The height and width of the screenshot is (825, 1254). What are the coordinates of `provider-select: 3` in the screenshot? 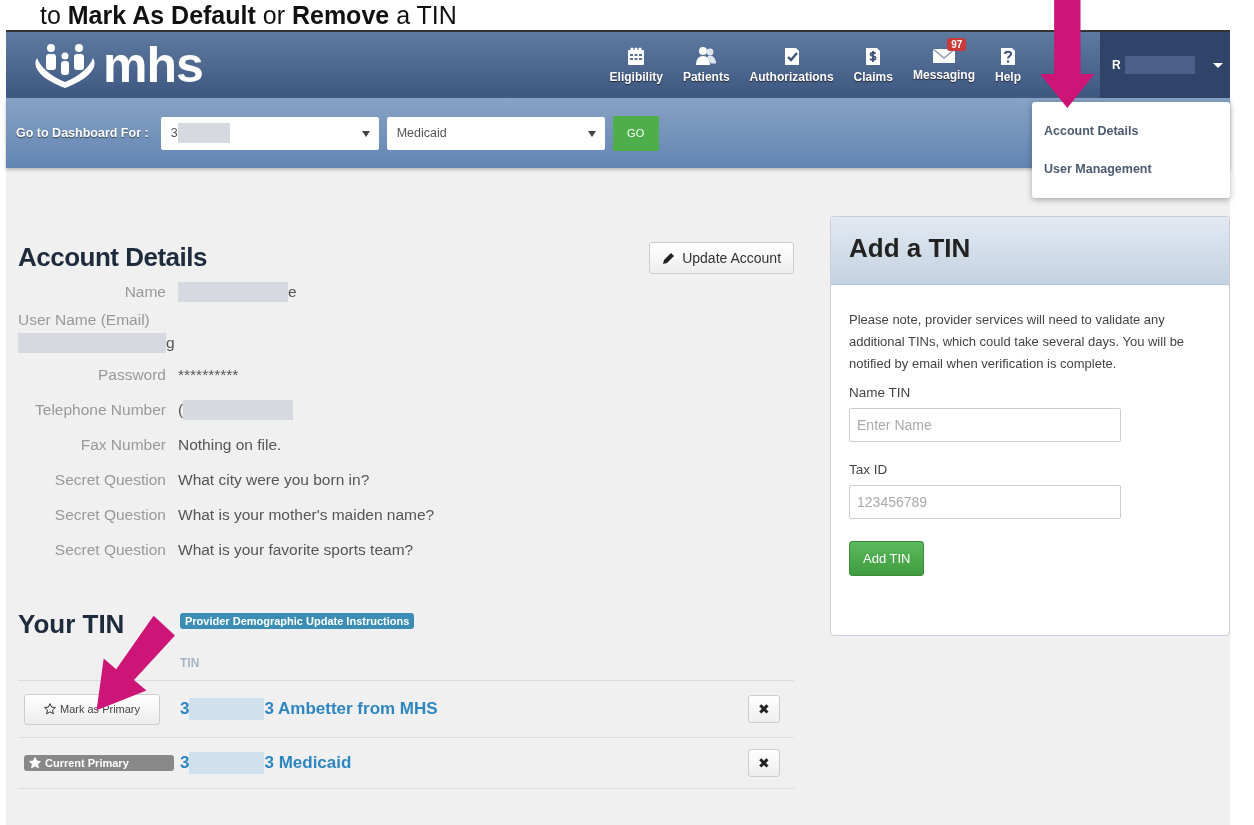 It's located at (269, 133).